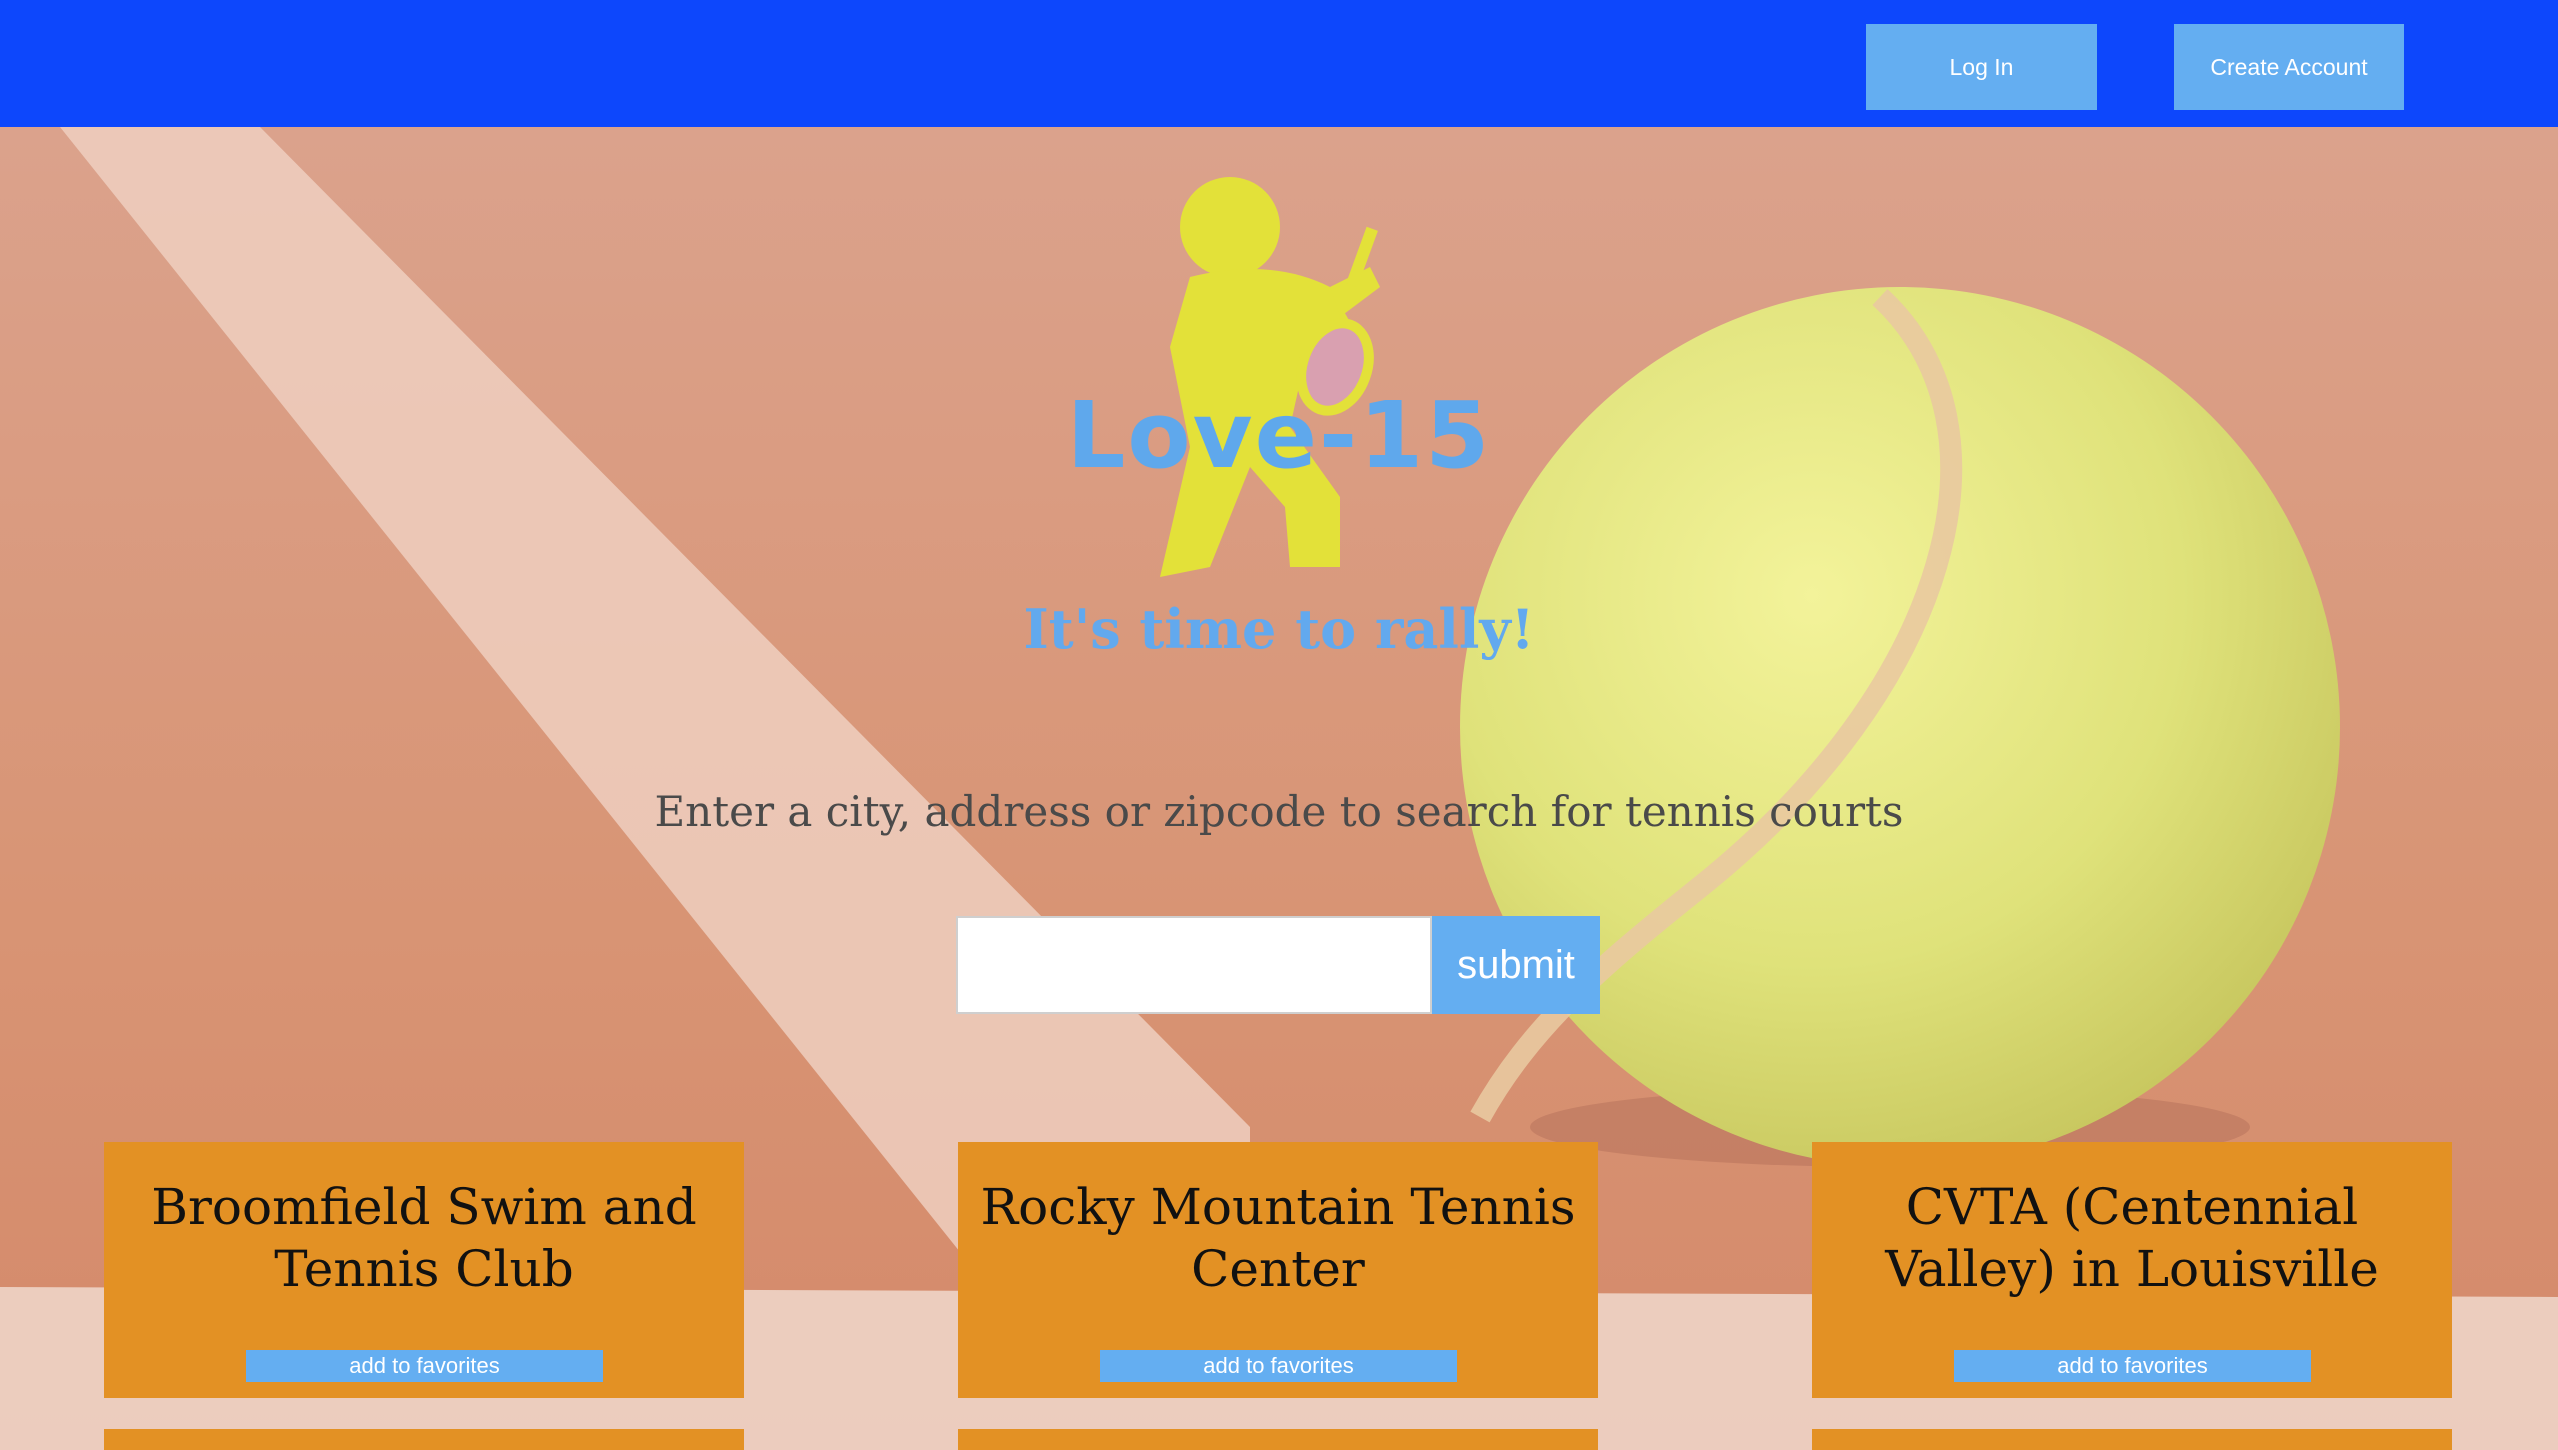  What do you see at coordinates (2289, 67) in the screenshot?
I see `create-account-button: Create Account` at bounding box center [2289, 67].